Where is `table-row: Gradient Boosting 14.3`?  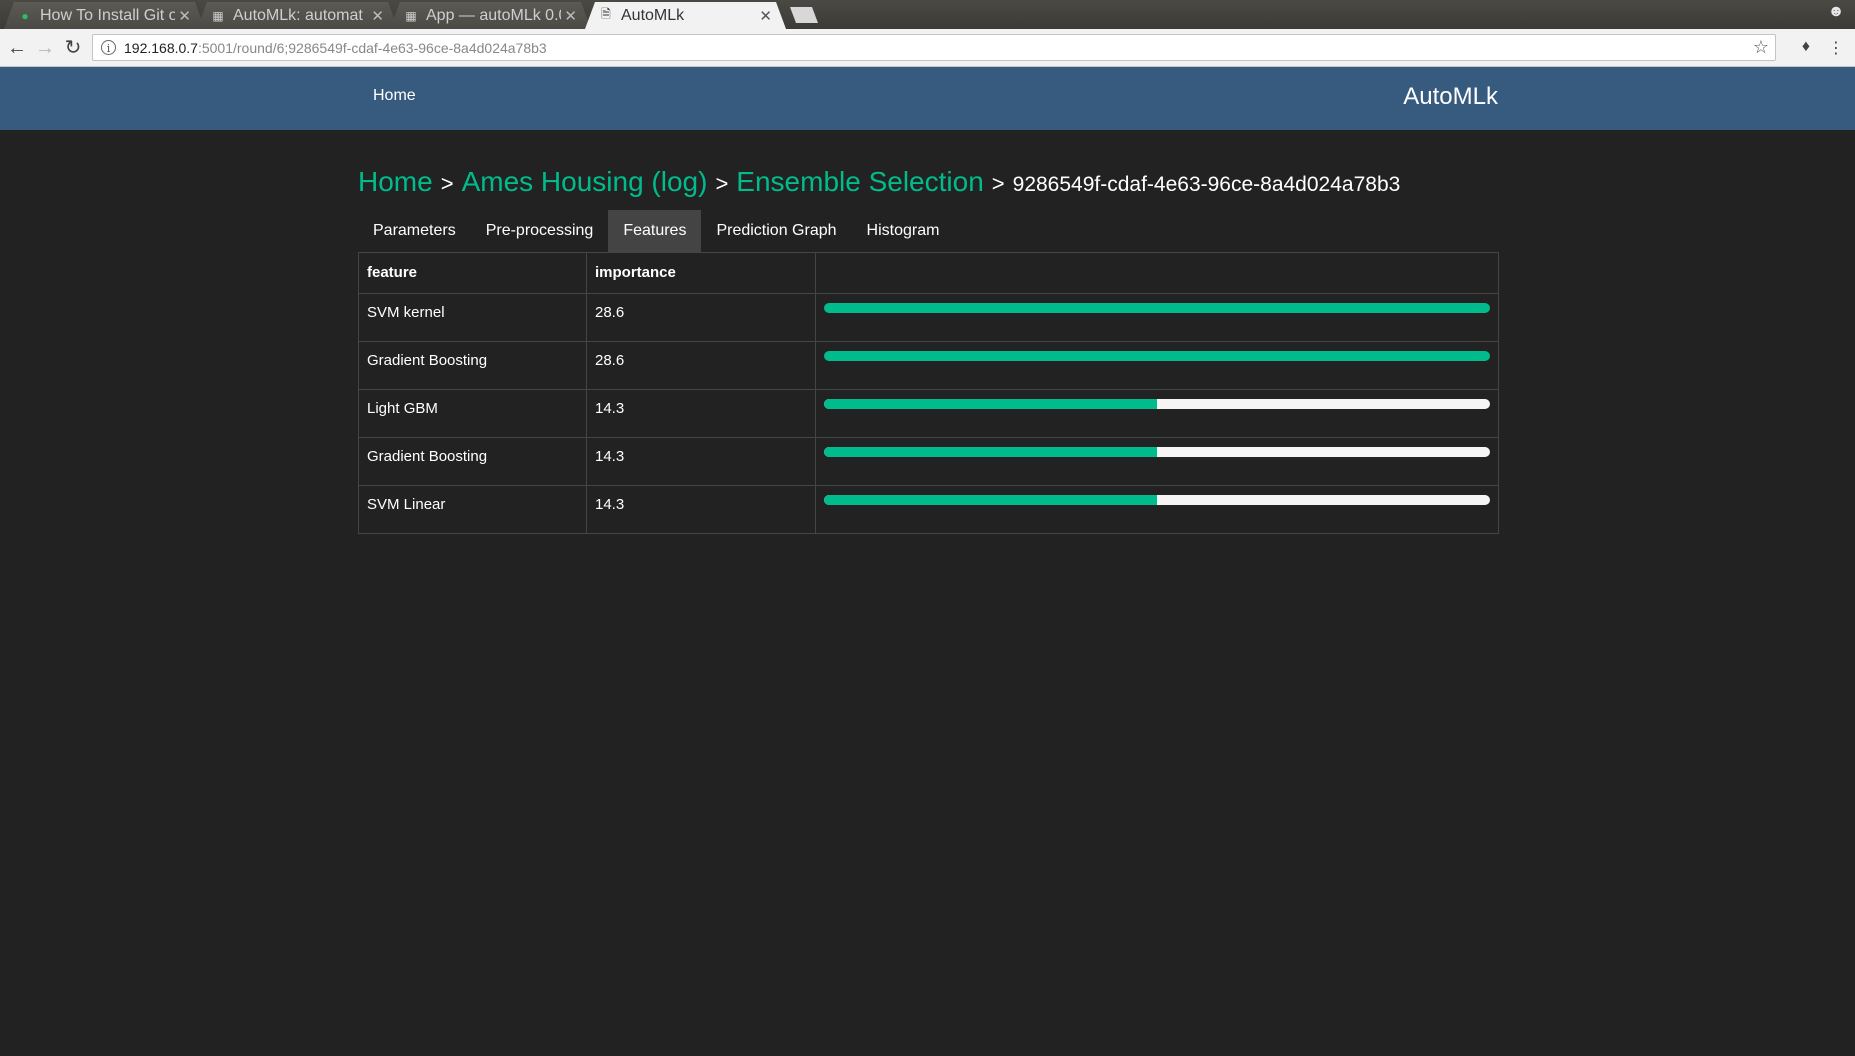
table-row: Gradient Boosting 14.3 is located at coordinates (928, 461).